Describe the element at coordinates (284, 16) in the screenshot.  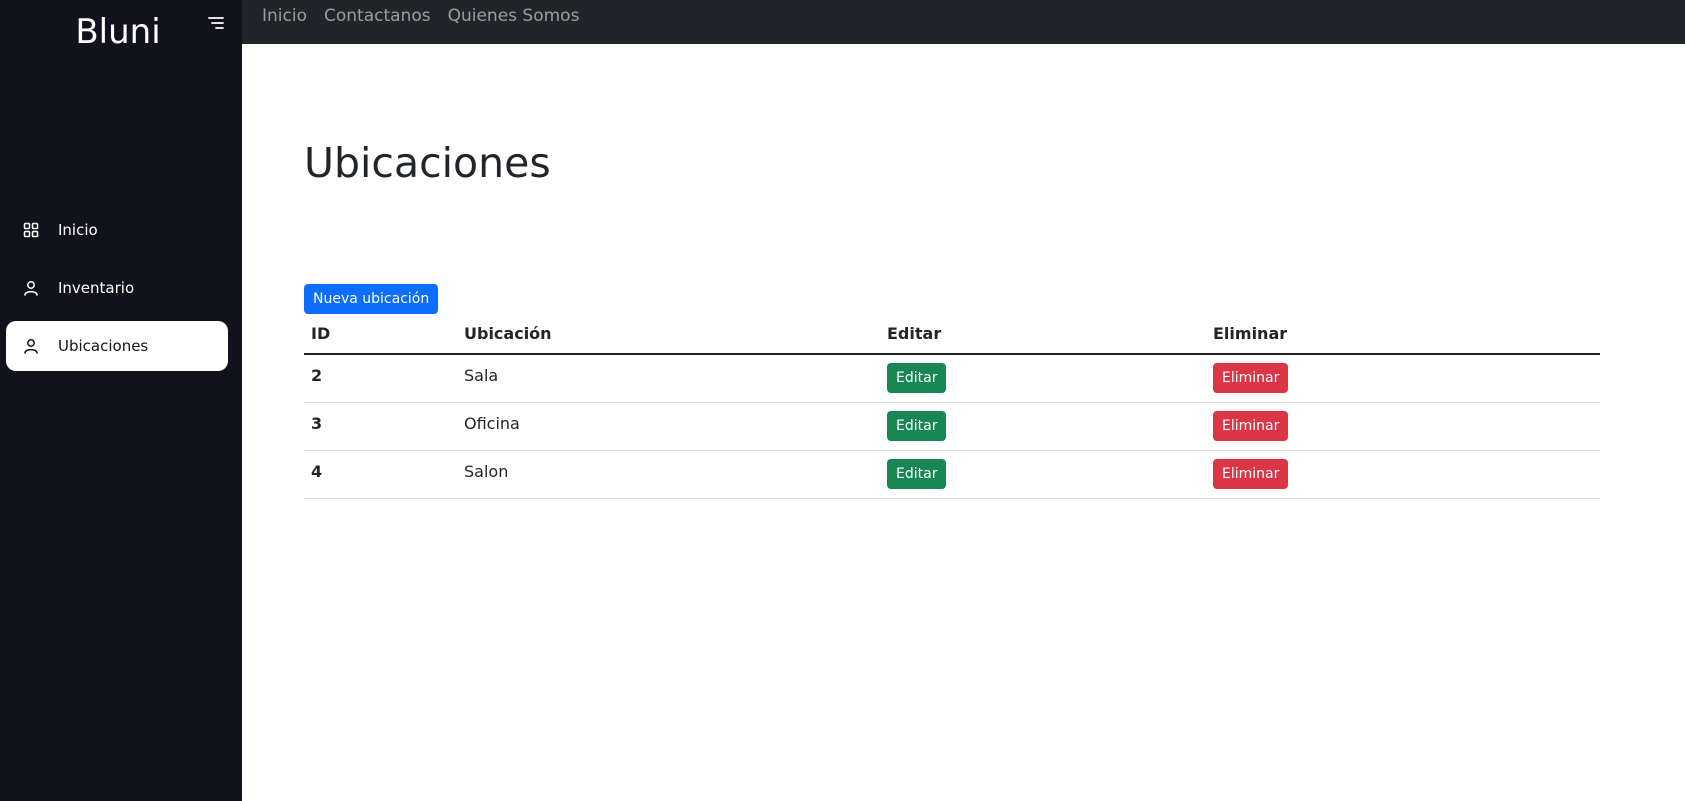
I see `nav-link-inicio: Inicio` at that location.